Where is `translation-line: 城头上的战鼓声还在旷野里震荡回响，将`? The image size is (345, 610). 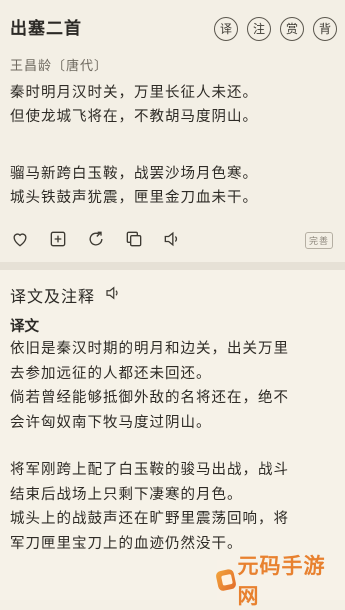 translation-line: 城头上的战鼓声还在旷野里震荡回响，将 is located at coordinates (149, 519).